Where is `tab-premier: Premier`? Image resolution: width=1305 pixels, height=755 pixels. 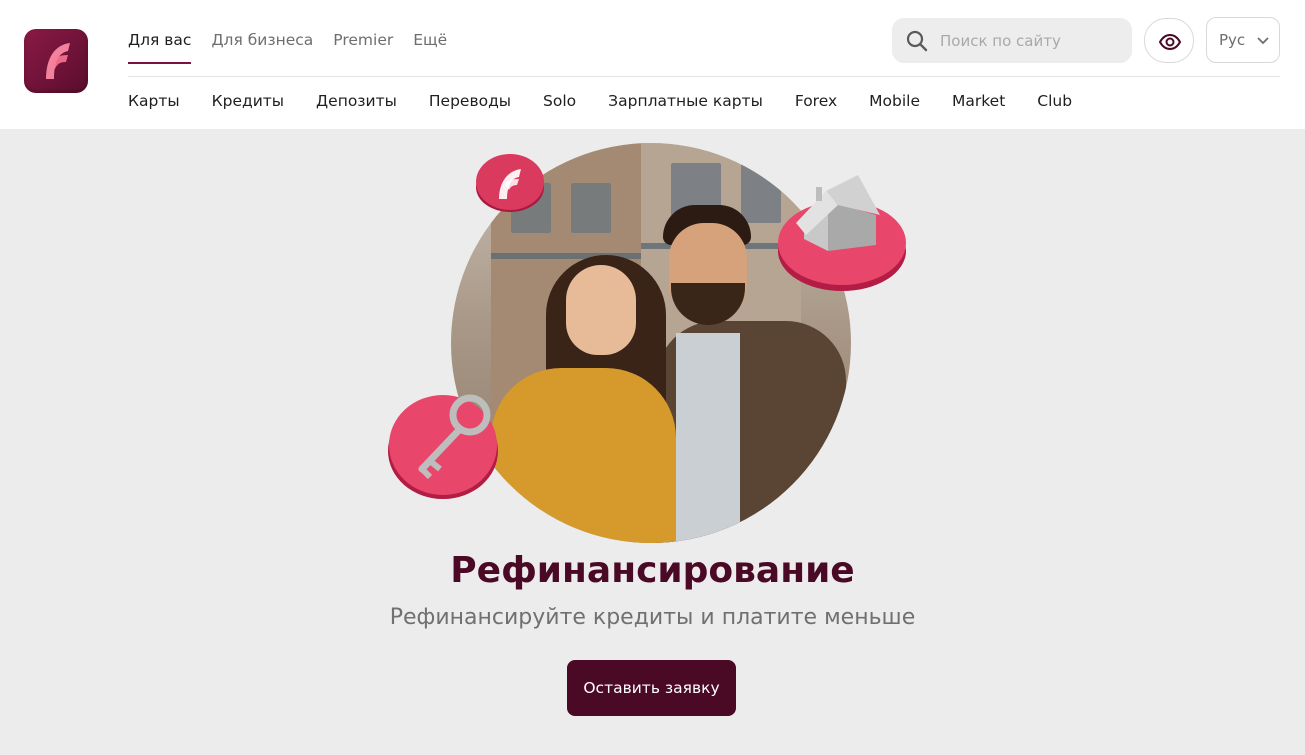
tab-premier: Premier is located at coordinates (363, 47).